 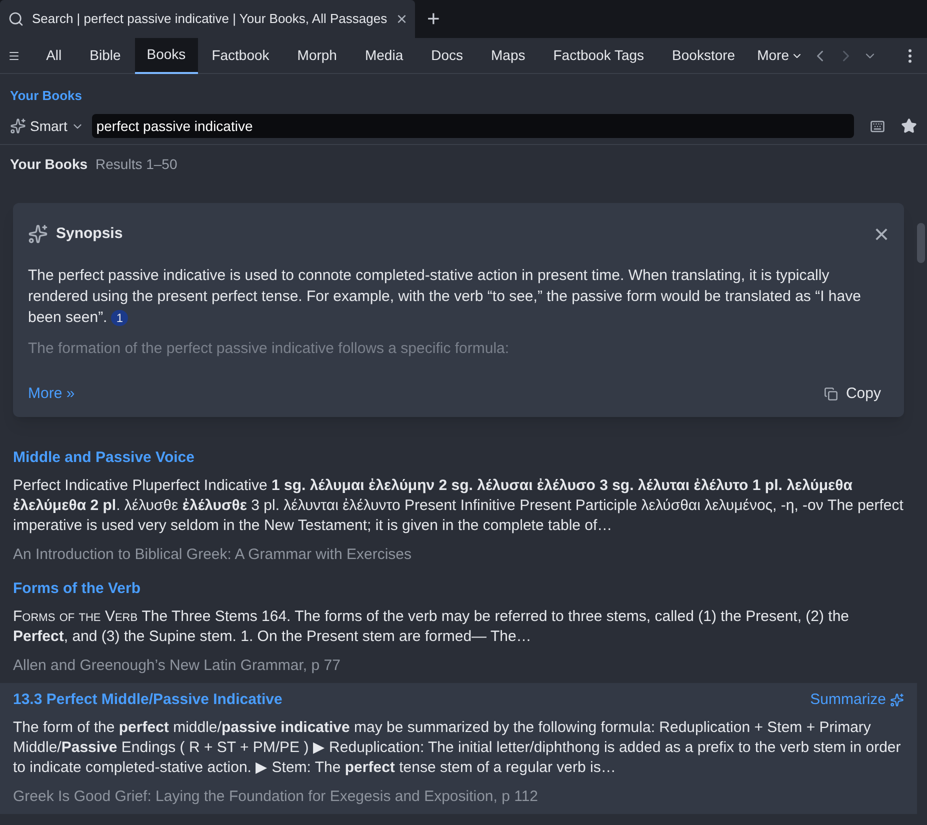 What do you see at coordinates (147, 700) in the screenshot?
I see `result-title-link: 13.3 Perfect Middle/Passive Indicative` at bounding box center [147, 700].